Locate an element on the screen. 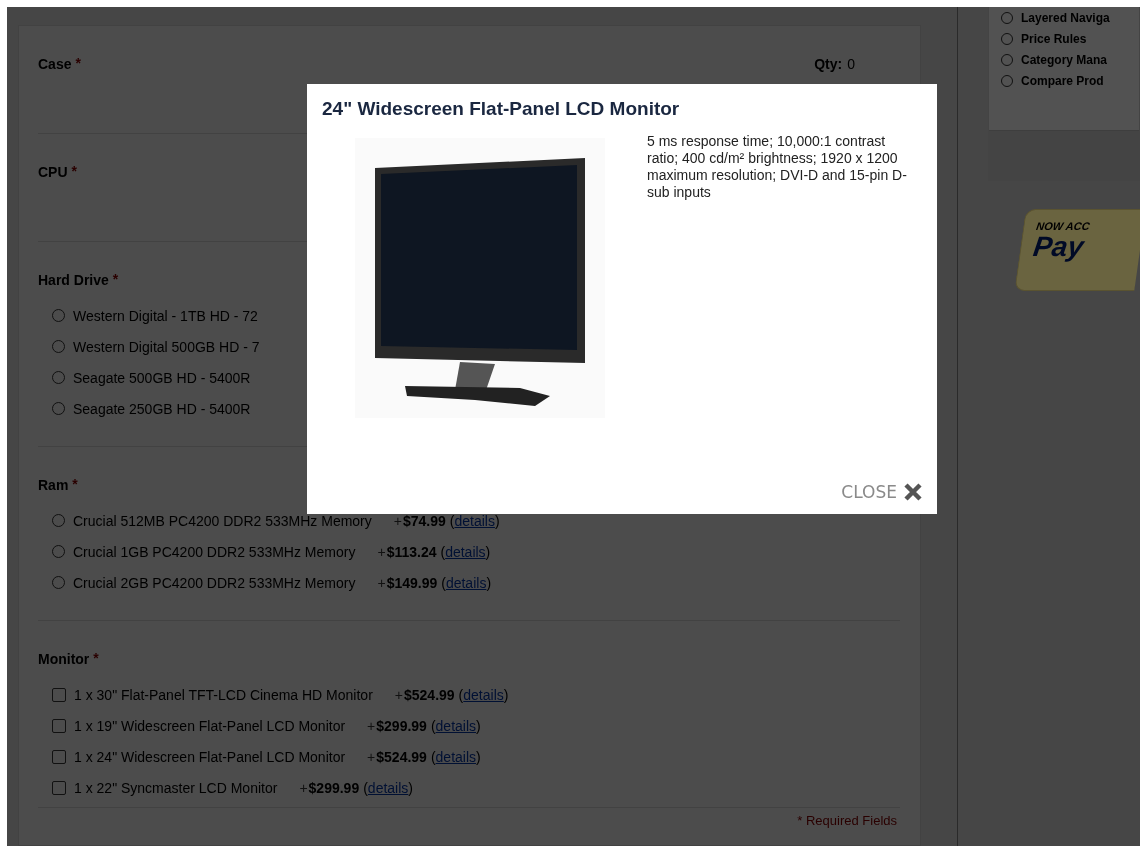 This screenshot has height=846, width=1140. section-label: Case is located at coordinates (55, 64).